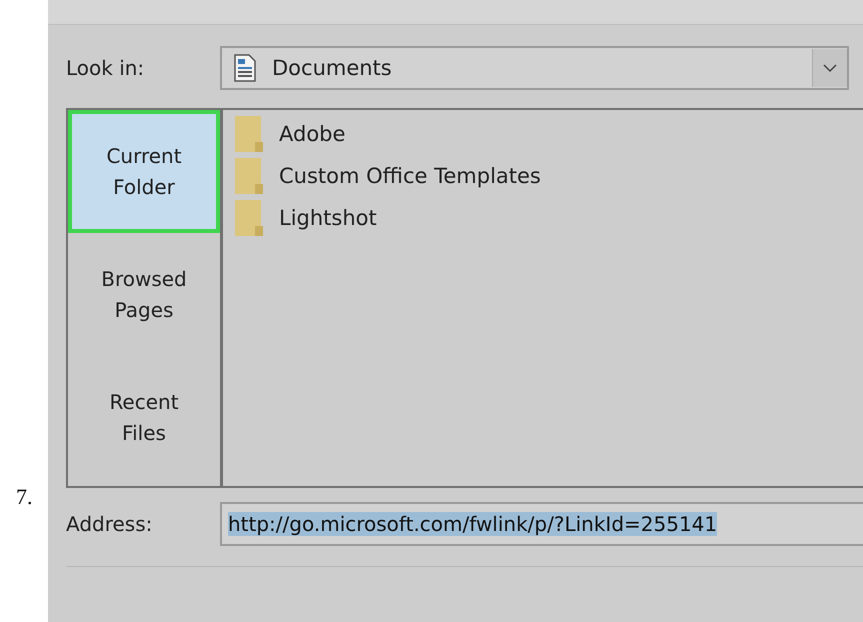 The height and width of the screenshot is (622, 863). What do you see at coordinates (830, 68) in the screenshot?
I see `chevron-down-icon` at bounding box center [830, 68].